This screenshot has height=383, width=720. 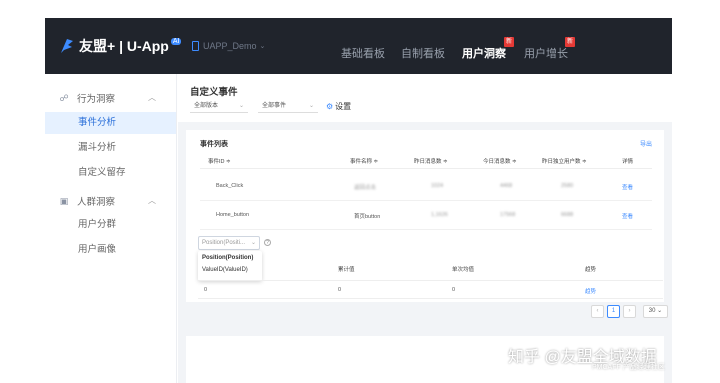 What do you see at coordinates (96, 99) in the screenshot?
I see `sidebar-group-label: 行为洞察` at bounding box center [96, 99].